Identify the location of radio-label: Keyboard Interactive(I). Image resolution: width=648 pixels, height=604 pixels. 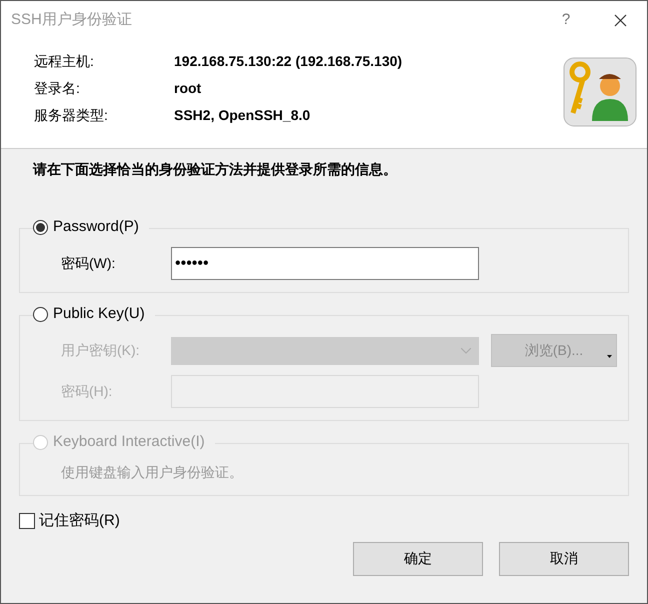
(129, 442).